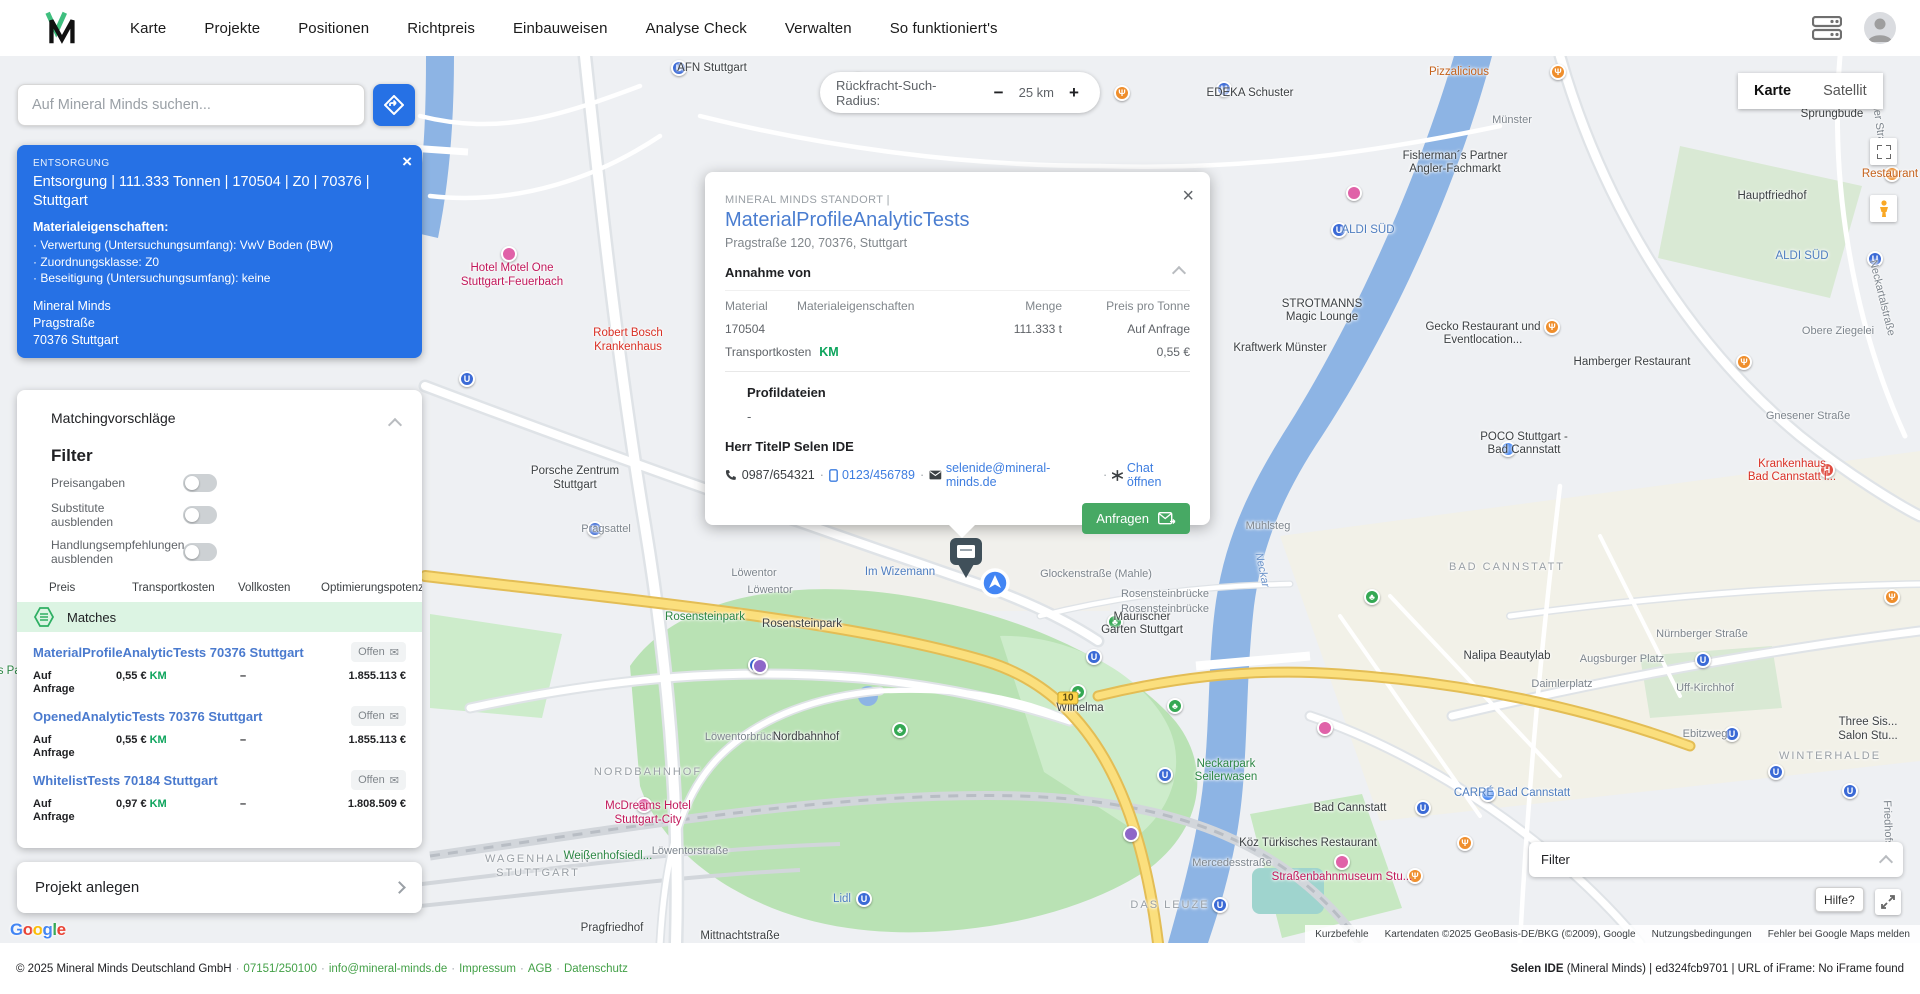 The width and height of the screenshot is (1920, 994). What do you see at coordinates (219, 278) in the screenshot?
I see `disposal-property: Beseitigung (Untersuchungsumfang): keine` at bounding box center [219, 278].